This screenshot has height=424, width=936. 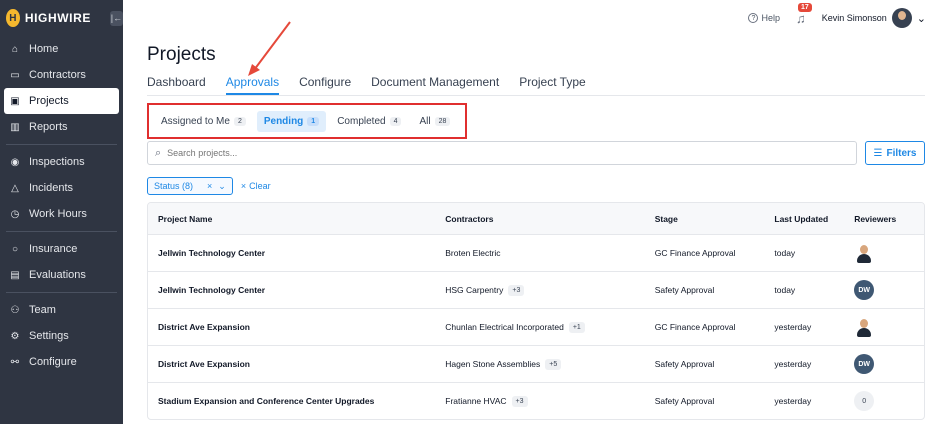 What do you see at coordinates (61, 214) in the screenshot?
I see `sidebar-item-work-hours: ◷ Work Hours` at bounding box center [61, 214].